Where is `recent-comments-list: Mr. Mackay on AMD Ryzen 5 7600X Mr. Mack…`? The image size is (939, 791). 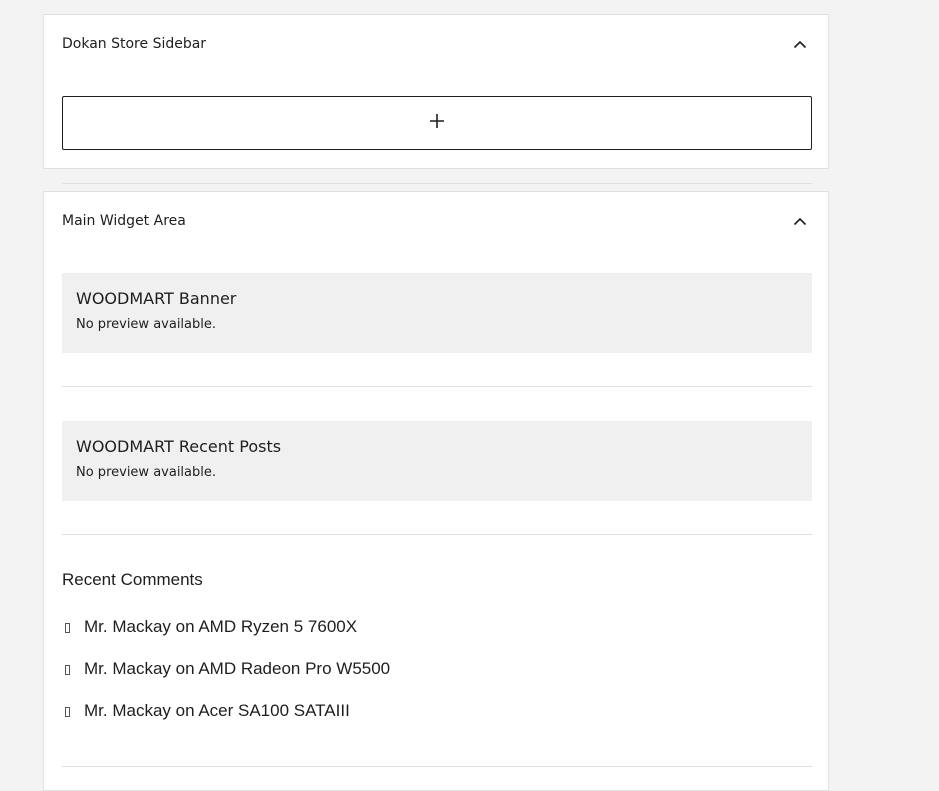 recent-comments-list: Mr. Mackay on AMD Ryzen 5 7600X Mr. Mack… is located at coordinates (226, 680).